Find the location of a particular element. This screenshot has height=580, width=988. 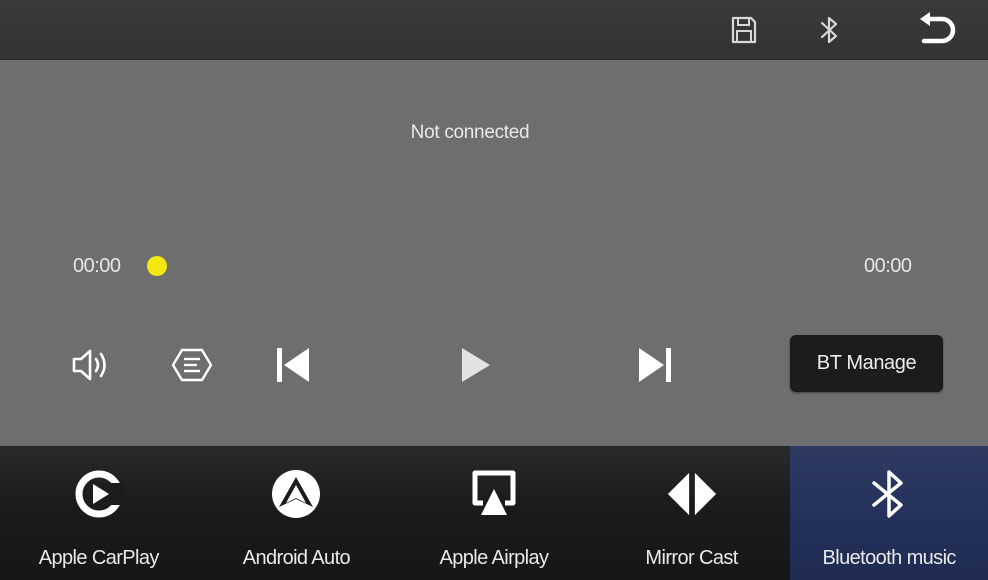

time-elapsed: 00:00 is located at coordinates (97, 266).